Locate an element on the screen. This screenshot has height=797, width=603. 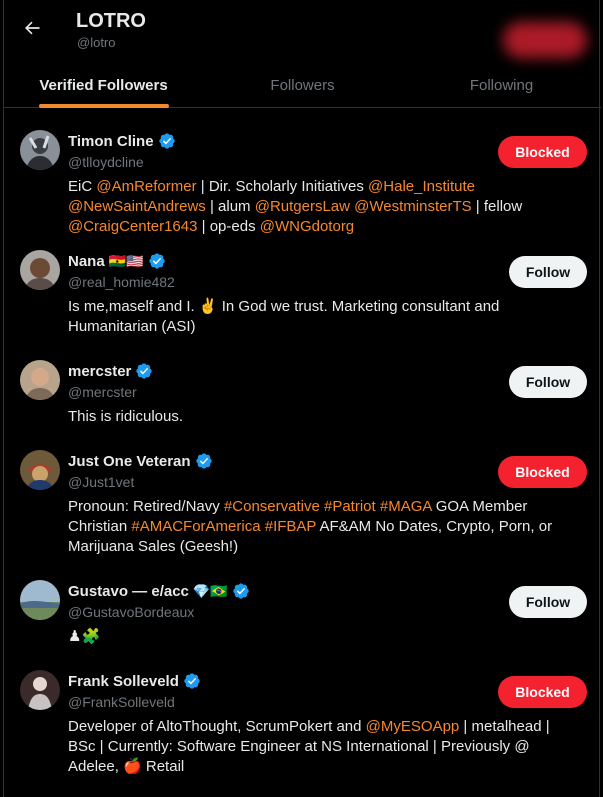
user-handle: @Just1vet is located at coordinates (101, 482).